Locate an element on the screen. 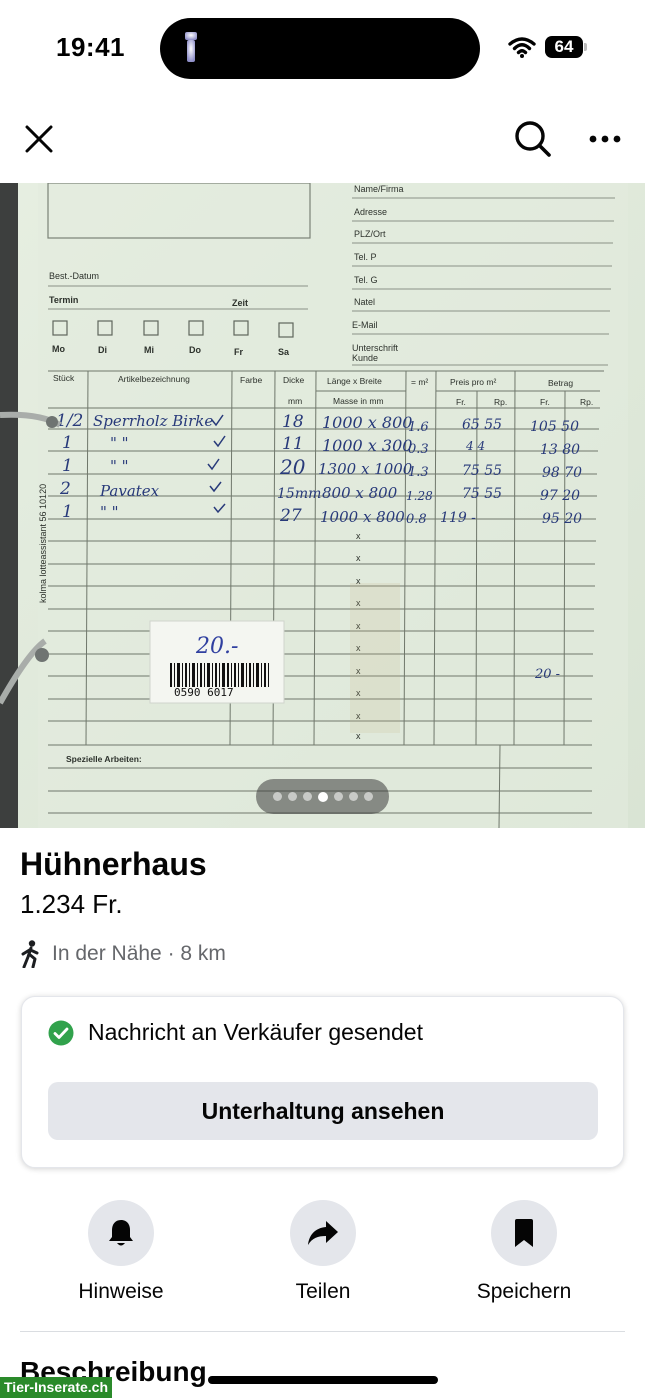 The image size is (645, 1398). close-button is located at coordinates (39, 139).